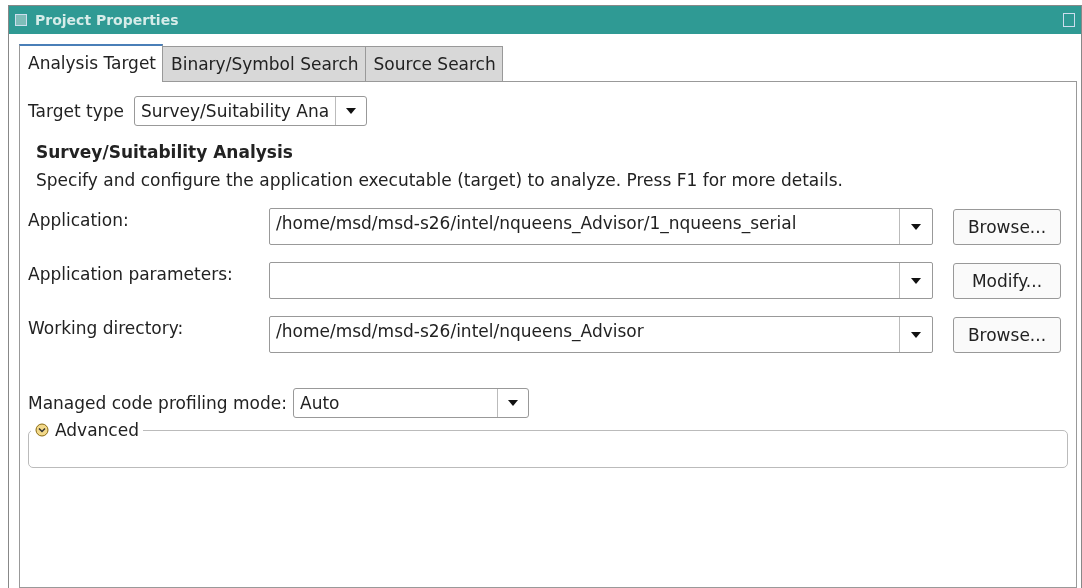 This screenshot has width=1082, height=588. What do you see at coordinates (1069, 20) in the screenshot?
I see `maximize-icon` at bounding box center [1069, 20].